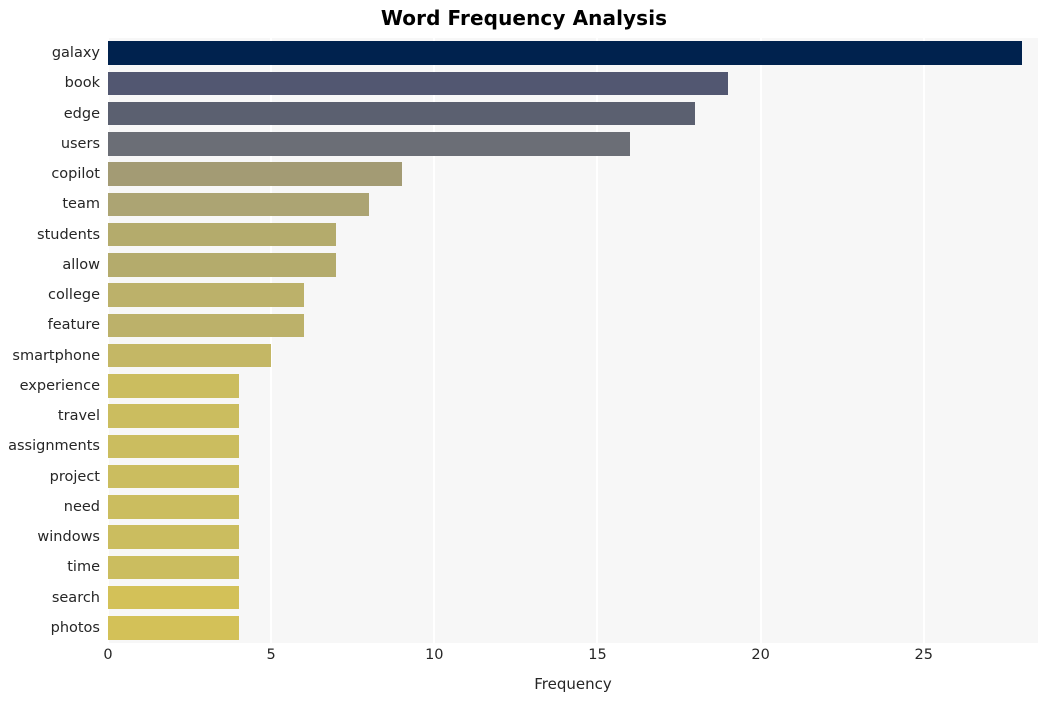  I want to click on y-tick-label-experience: experience, so click(59, 385).